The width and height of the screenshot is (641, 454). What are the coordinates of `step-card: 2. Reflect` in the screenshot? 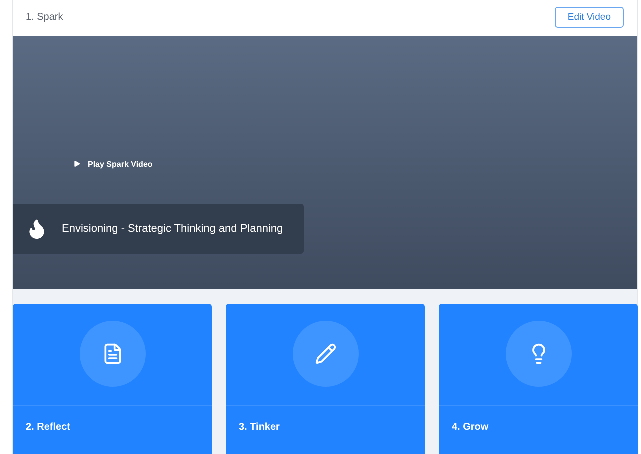 It's located at (112, 379).